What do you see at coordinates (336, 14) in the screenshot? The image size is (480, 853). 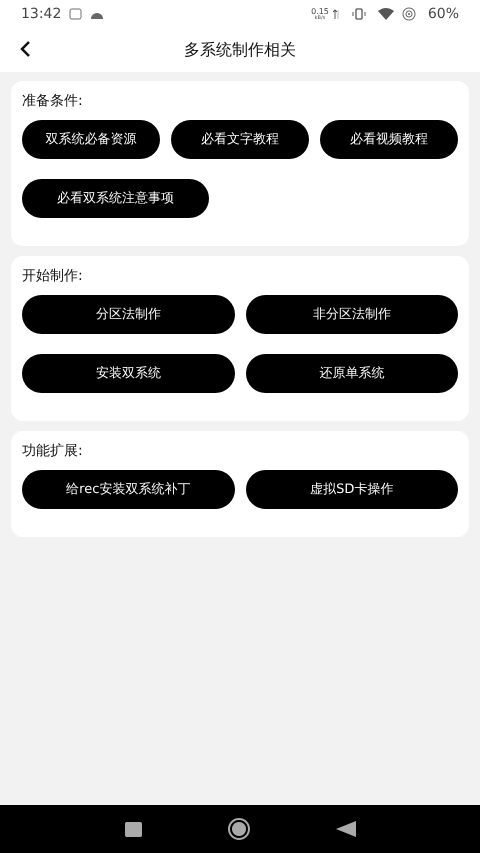 I see `transfer-arrows-icon` at bounding box center [336, 14].